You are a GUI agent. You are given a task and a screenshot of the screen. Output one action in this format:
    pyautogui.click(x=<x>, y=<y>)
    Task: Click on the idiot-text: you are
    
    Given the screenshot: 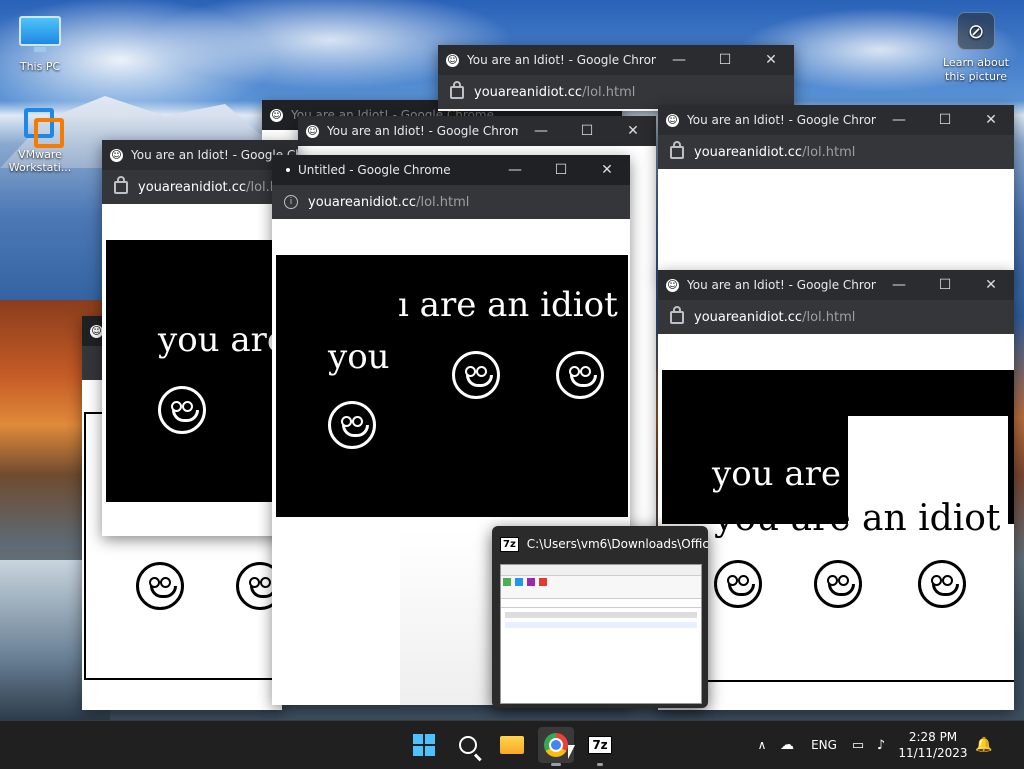 What is the action you would take?
    pyautogui.click(x=223, y=340)
    